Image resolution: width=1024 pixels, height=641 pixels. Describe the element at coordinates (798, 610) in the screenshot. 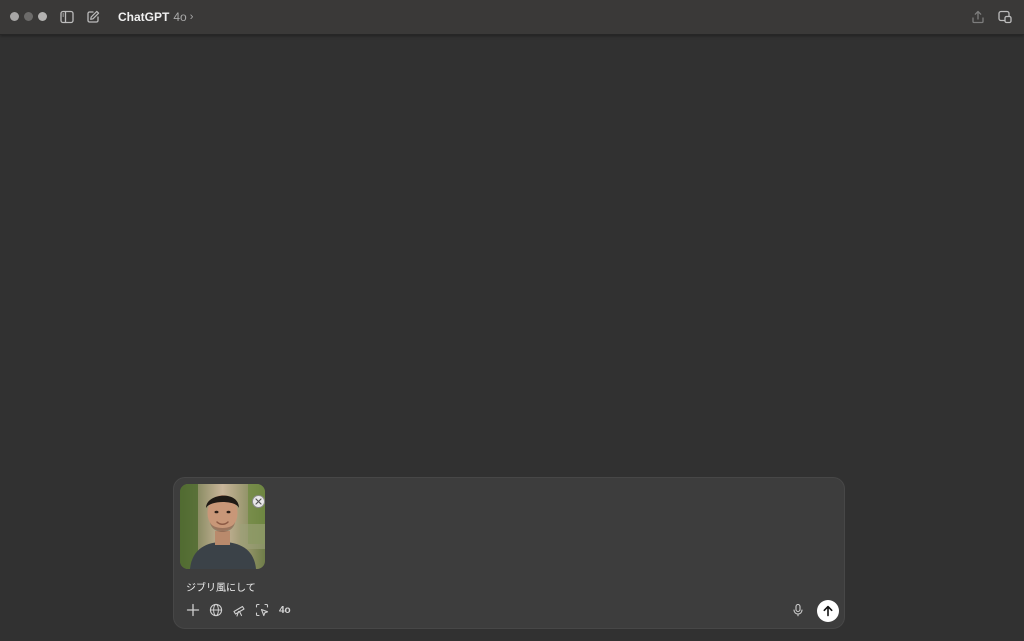

I see `microphone-icon` at that location.